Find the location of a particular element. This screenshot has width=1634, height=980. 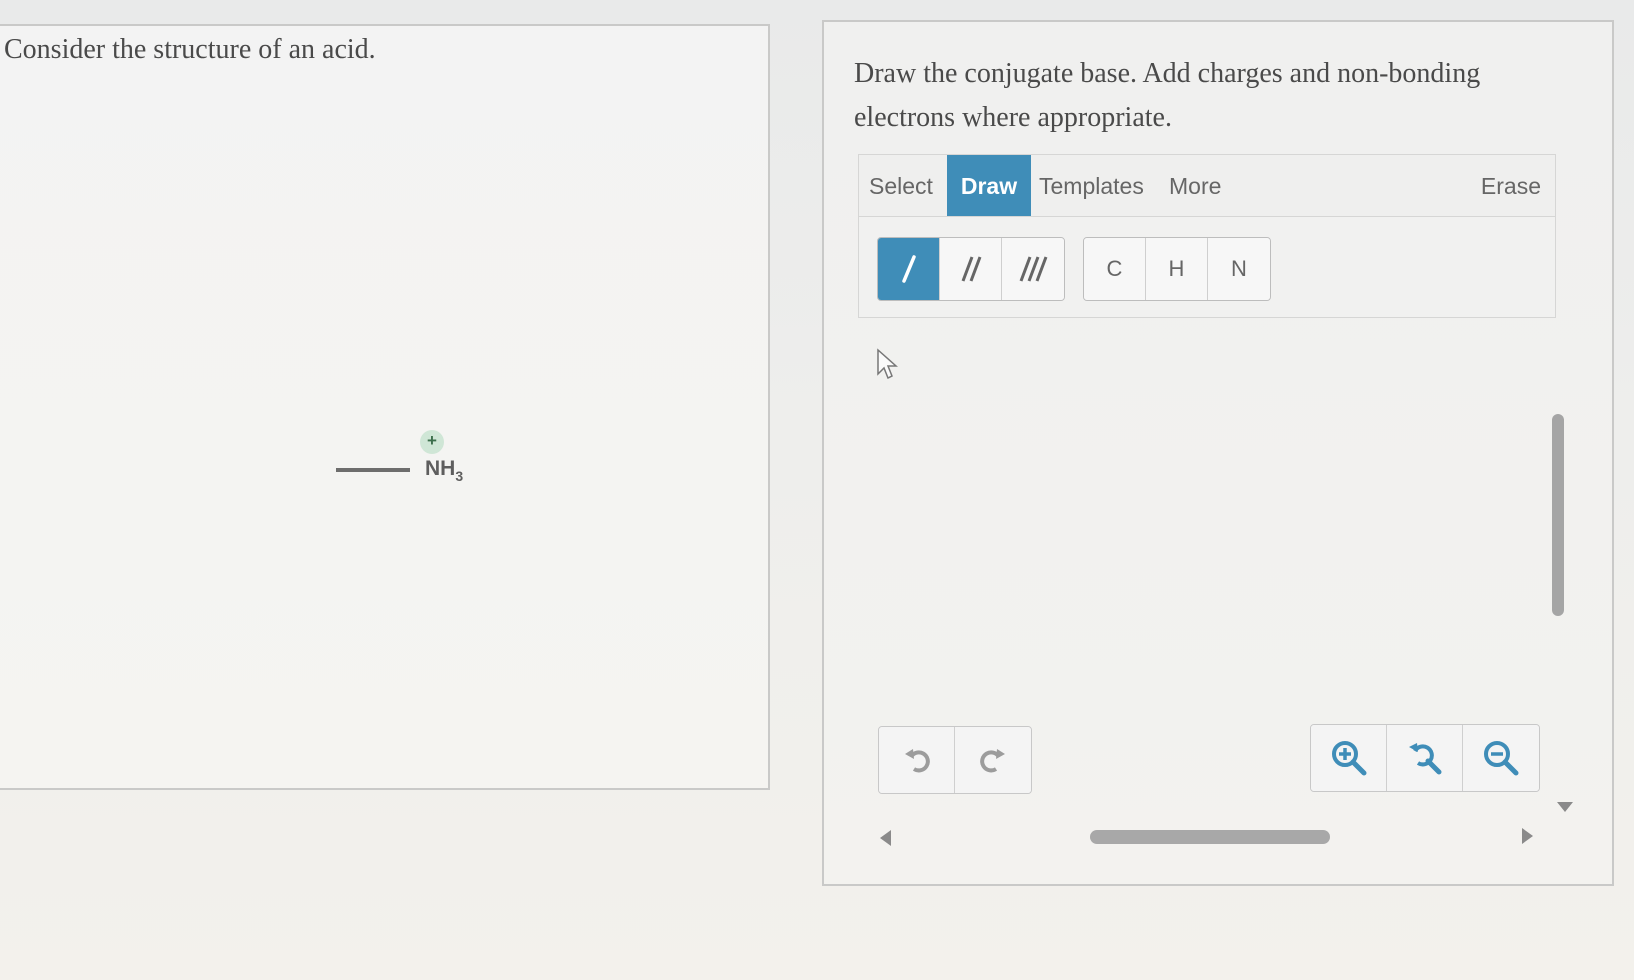

editor-tab-bar: Select Draw Templates More Erase is located at coordinates (1207, 185).